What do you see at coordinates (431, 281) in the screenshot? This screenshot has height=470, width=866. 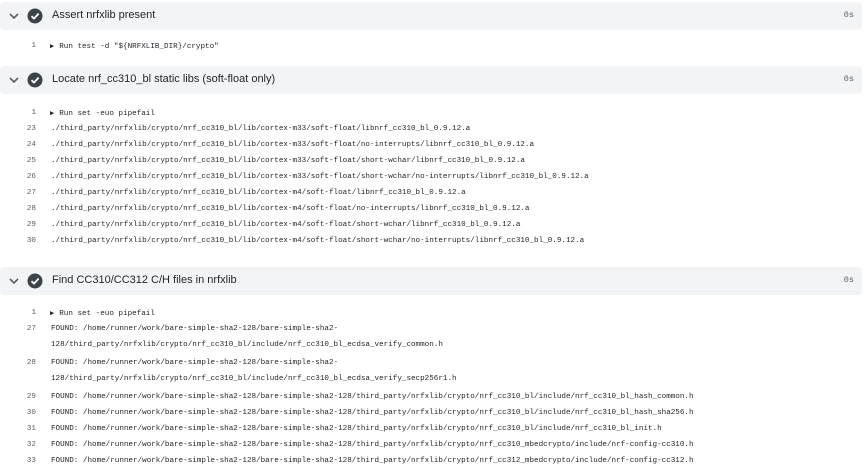 I see `step-header-find-files: Find CC310/CC312 C/H files in nrfxlib 0s` at bounding box center [431, 281].